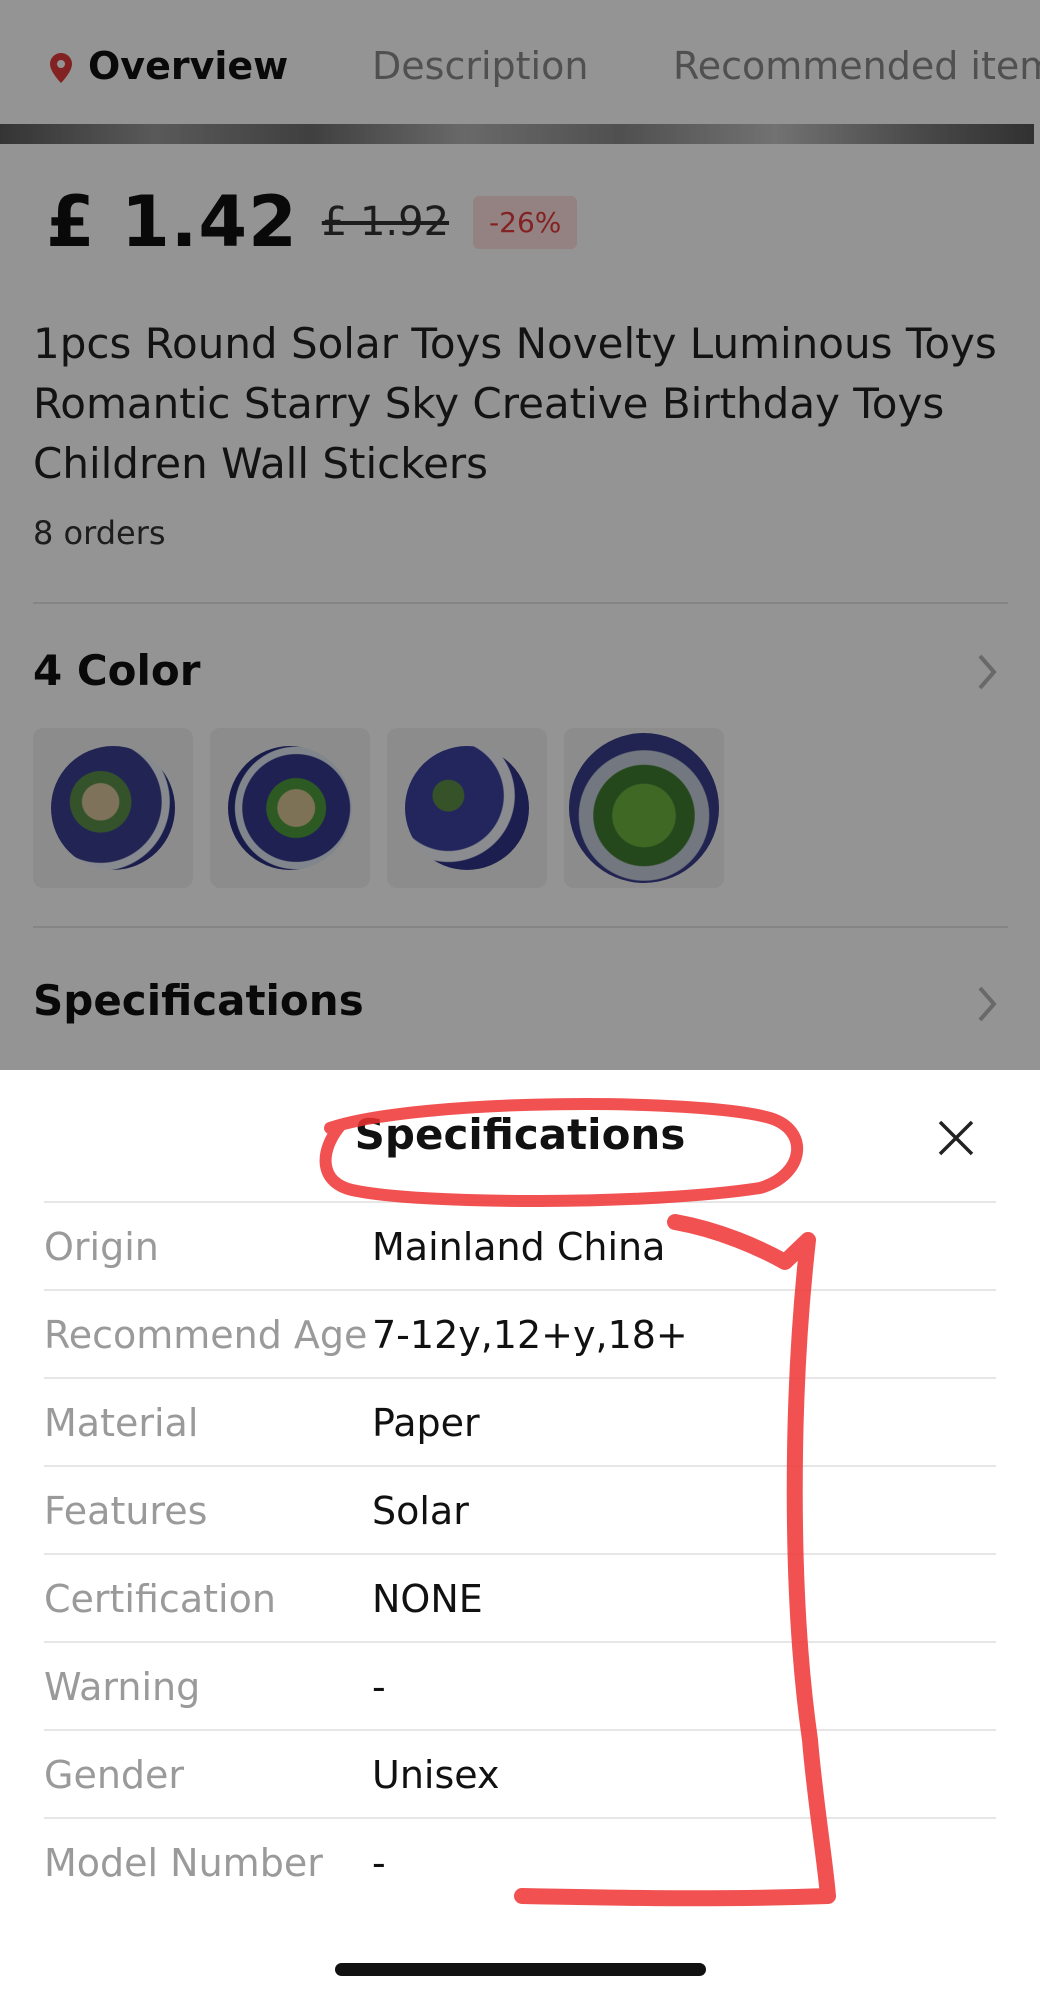 The width and height of the screenshot is (1040, 2000). I want to click on spec-row: Model Number -, so click(520, 1861).